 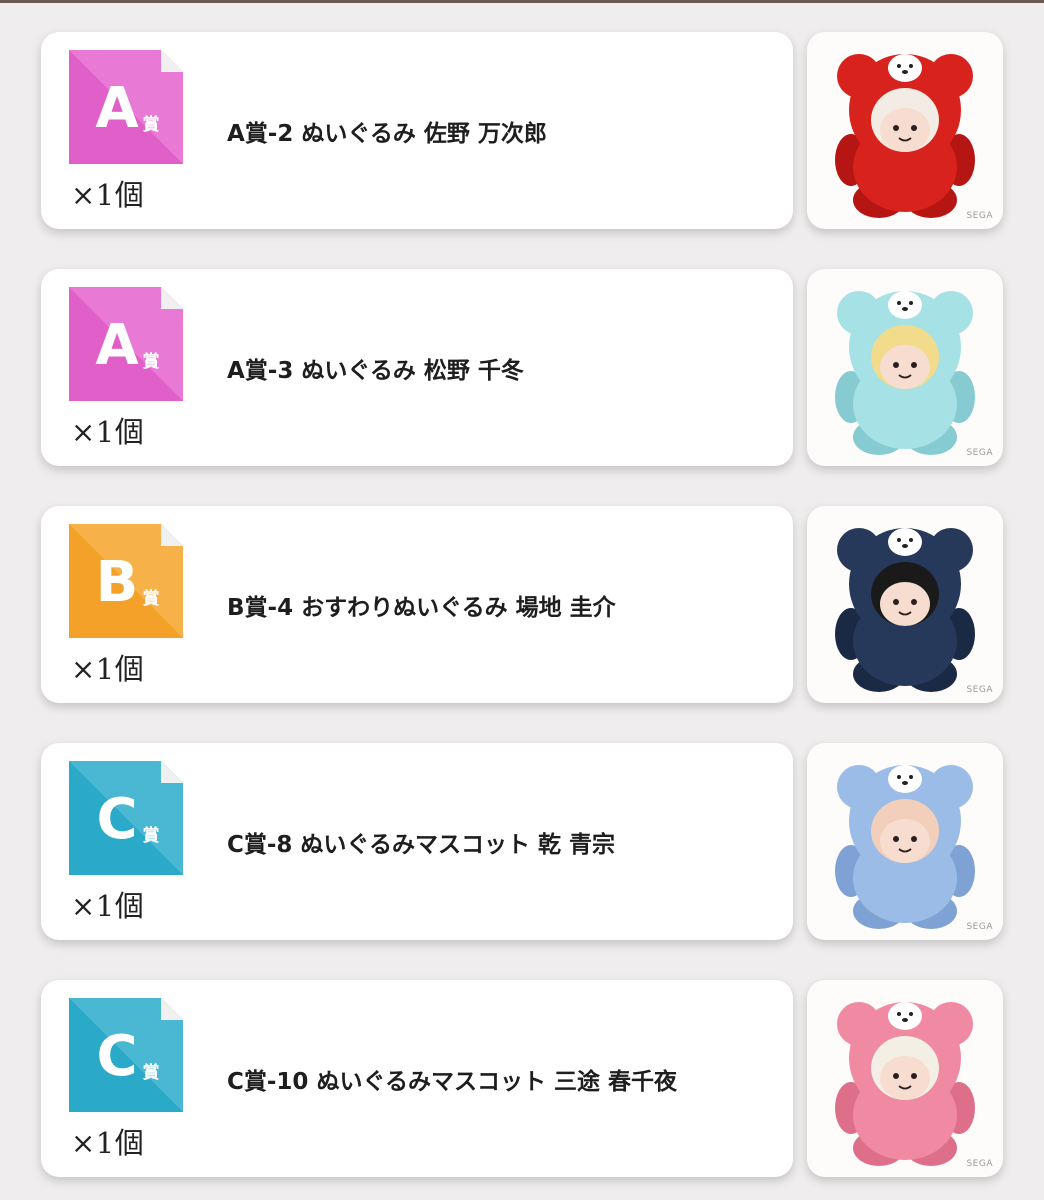 I want to click on blue-bear-plush-icon, so click(x=905, y=847).